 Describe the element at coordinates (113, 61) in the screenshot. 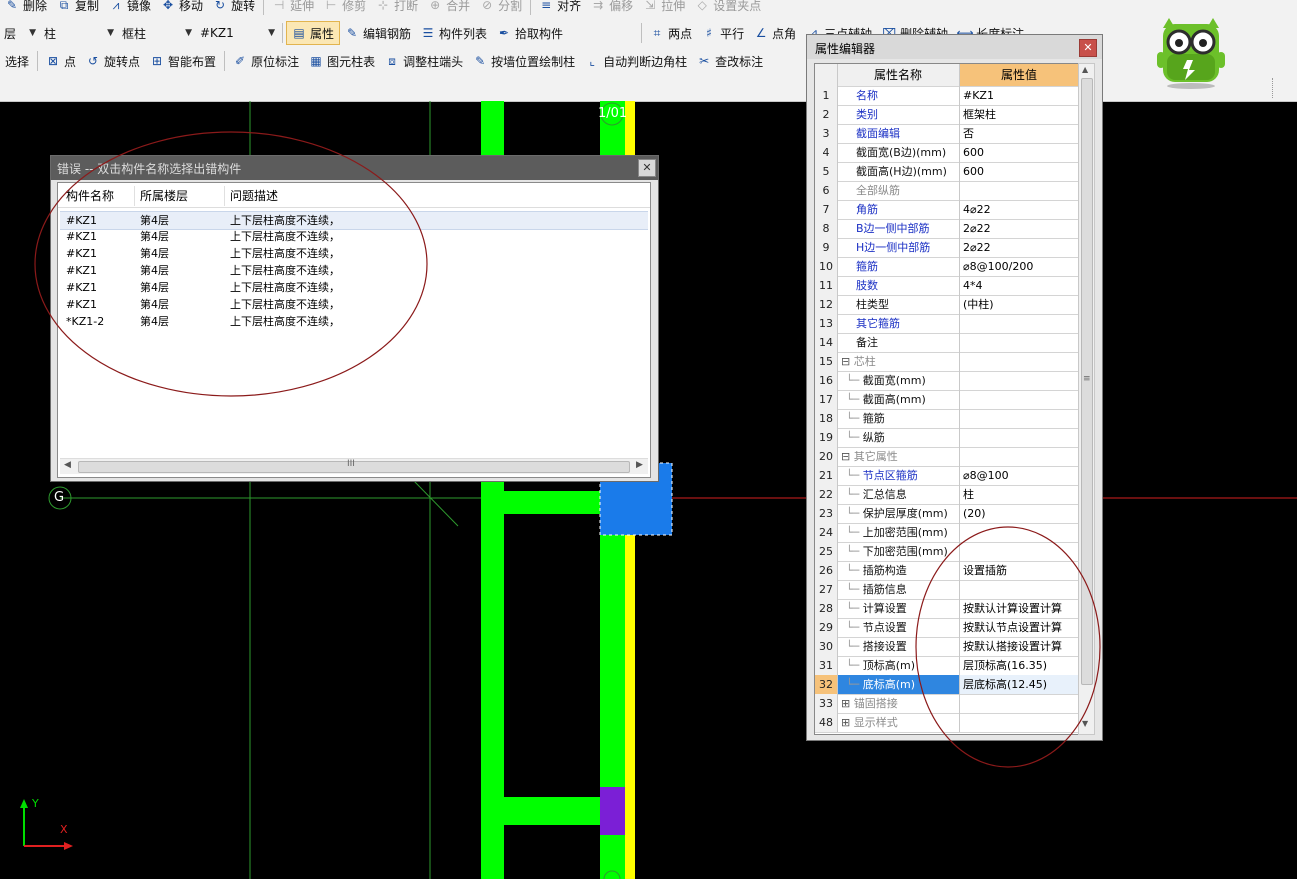

I see `rotate-point-button: ↺ 旋转点` at that location.